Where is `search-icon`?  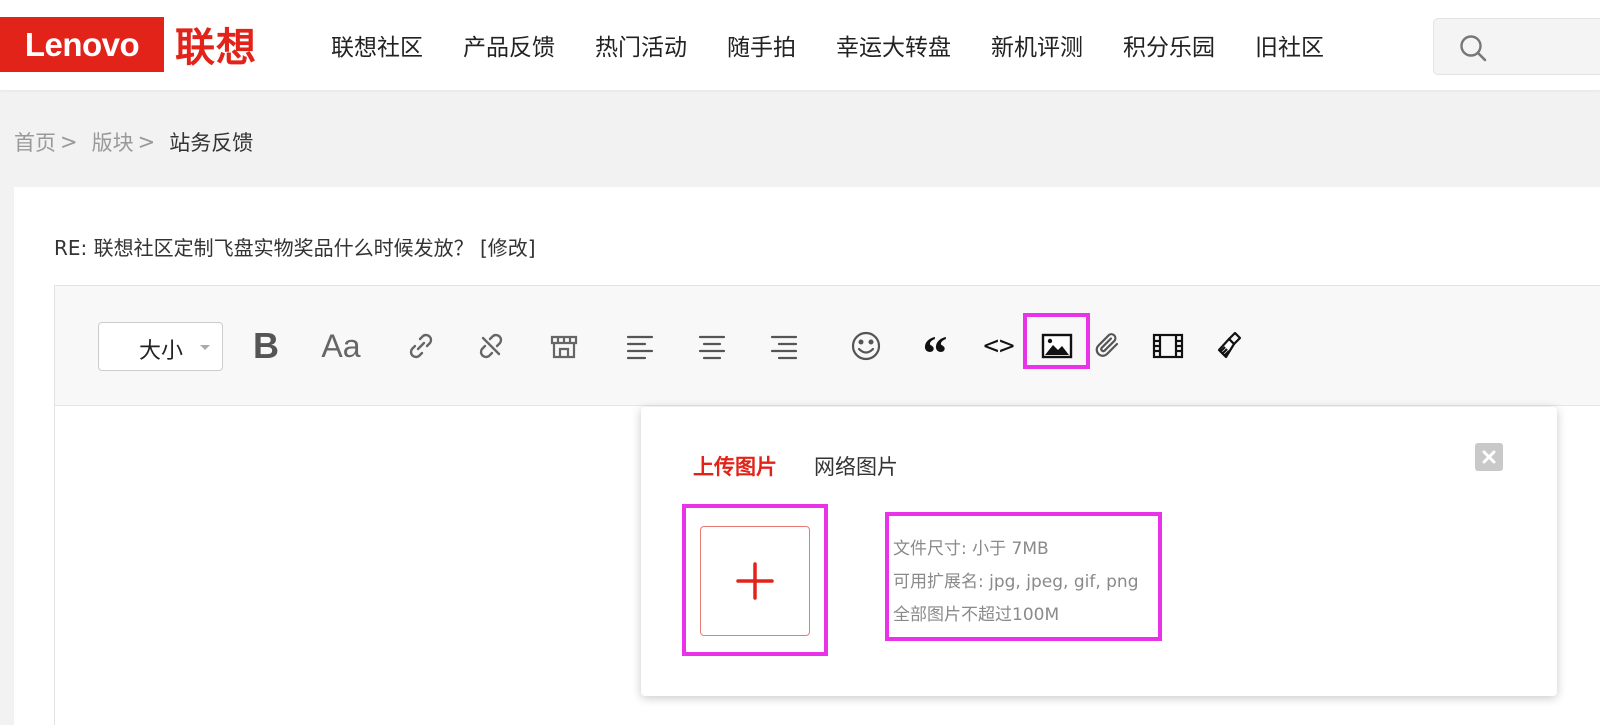
search-icon is located at coordinates (1473, 48).